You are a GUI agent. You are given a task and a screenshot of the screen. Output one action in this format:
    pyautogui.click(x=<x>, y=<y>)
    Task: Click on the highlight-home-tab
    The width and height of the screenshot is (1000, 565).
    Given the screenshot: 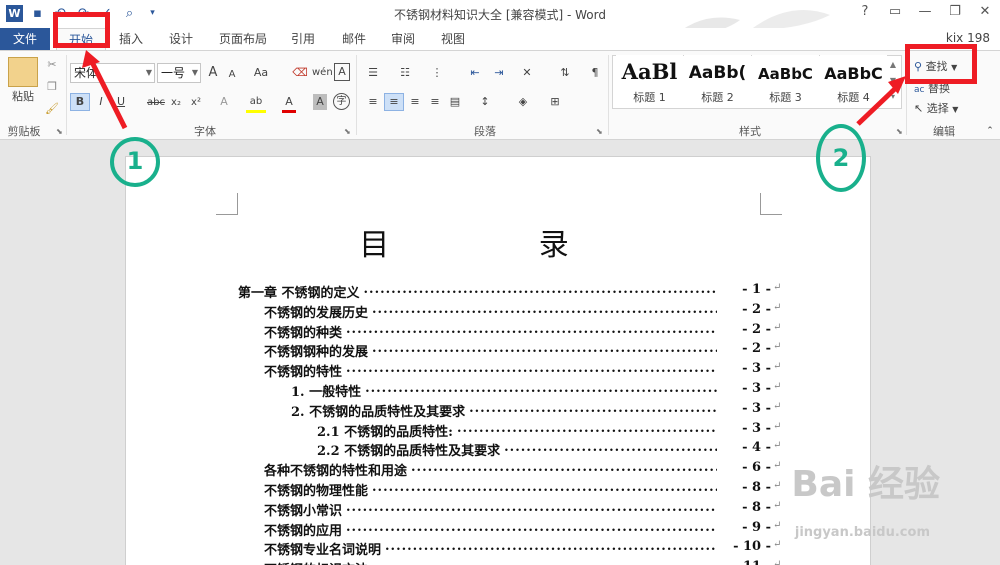 What is the action you would take?
    pyautogui.click(x=81, y=30)
    